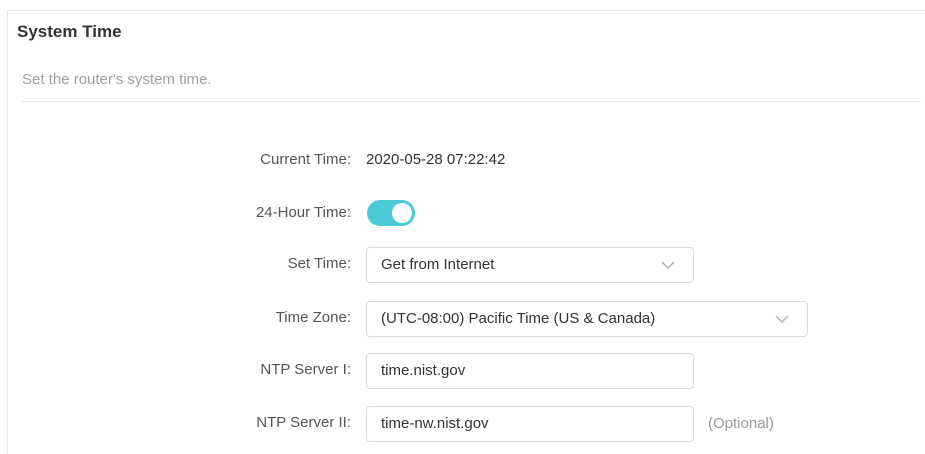 This screenshot has height=454, width=925. Describe the element at coordinates (117, 79) in the screenshot. I see `page-subtitle: Set the router's system time.` at that location.